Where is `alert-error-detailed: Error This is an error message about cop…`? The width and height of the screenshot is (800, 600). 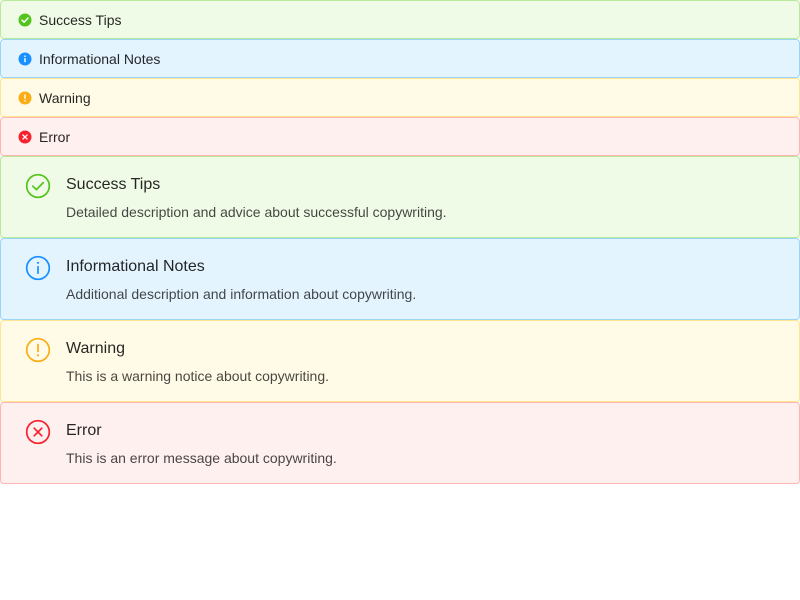
alert-error-detailed: Error This is an error message about cop… is located at coordinates (400, 443).